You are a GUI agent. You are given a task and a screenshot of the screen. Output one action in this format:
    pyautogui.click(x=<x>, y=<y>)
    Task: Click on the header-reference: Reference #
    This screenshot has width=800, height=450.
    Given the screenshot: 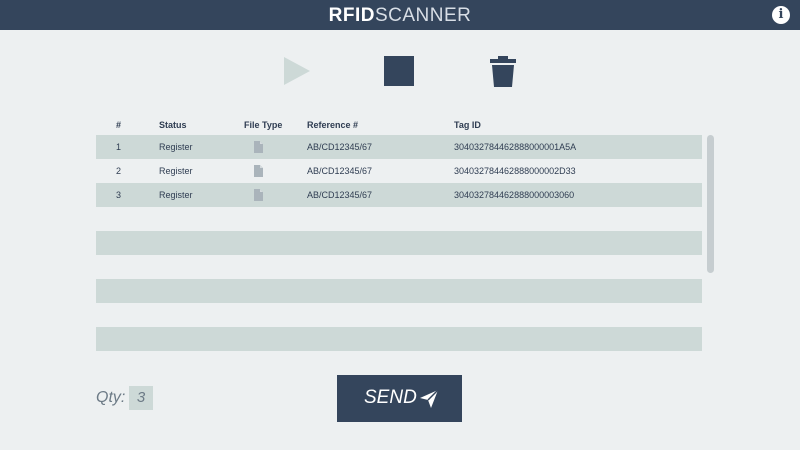 What is the action you would take?
    pyautogui.click(x=333, y=125)
    